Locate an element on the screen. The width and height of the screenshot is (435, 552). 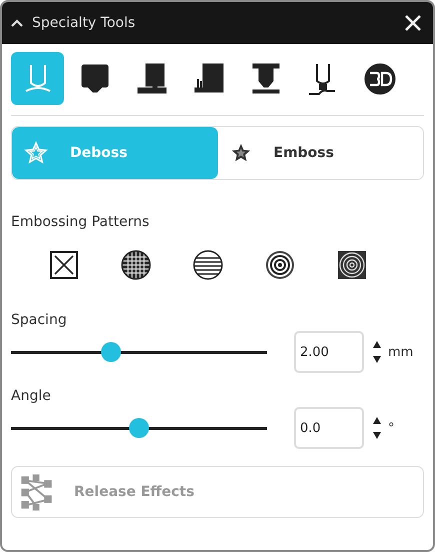
rings-pattern-icon is located at coordinates (280, 265).